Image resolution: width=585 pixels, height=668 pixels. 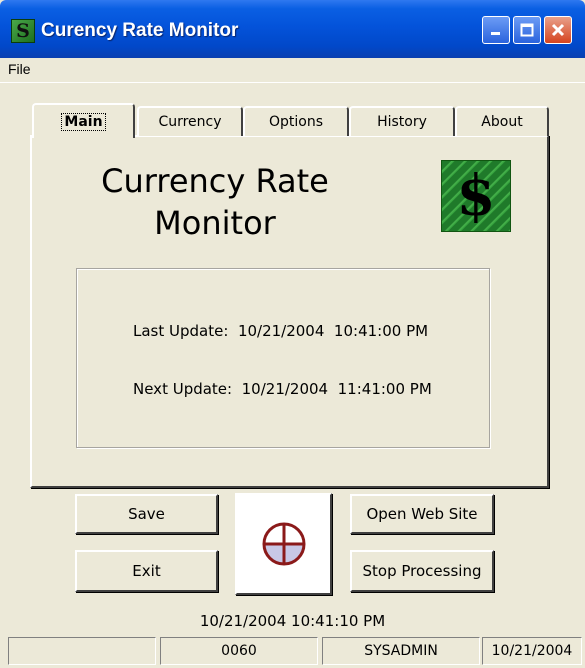 I want to click on tab-main: Main, so click(x=83, y=120).